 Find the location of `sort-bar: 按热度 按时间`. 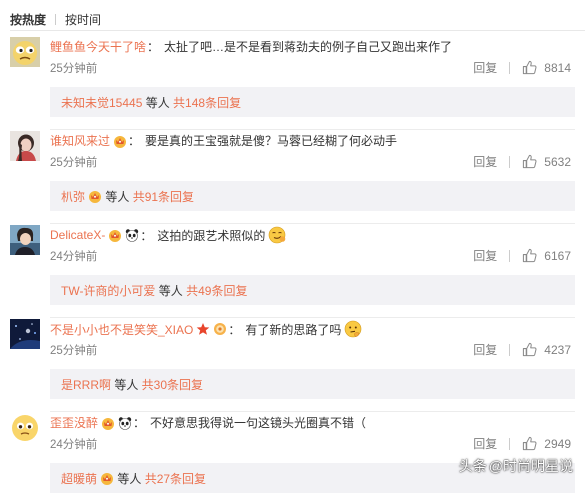

sort-bar: 按热度 按时间 is located at coordinates (55, 19).